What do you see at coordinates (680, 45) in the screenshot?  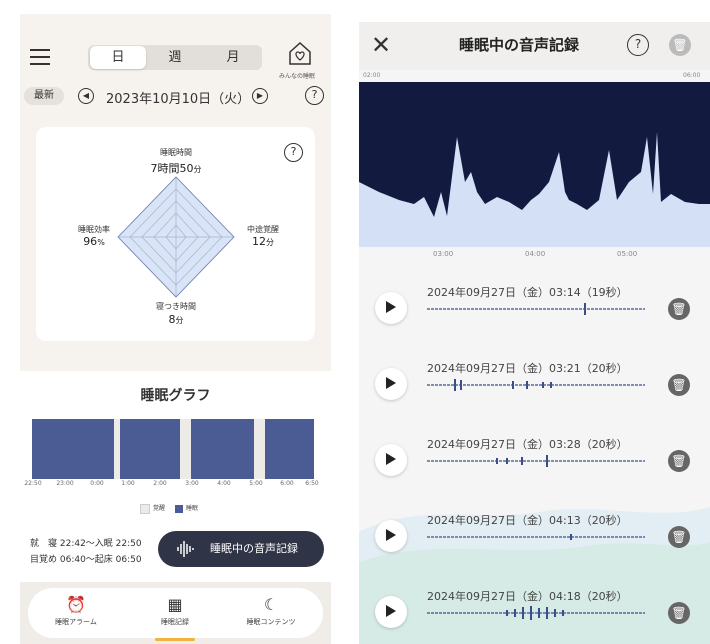 I see `delete-all-icon: 🗑` at bounding box center [680, 45].